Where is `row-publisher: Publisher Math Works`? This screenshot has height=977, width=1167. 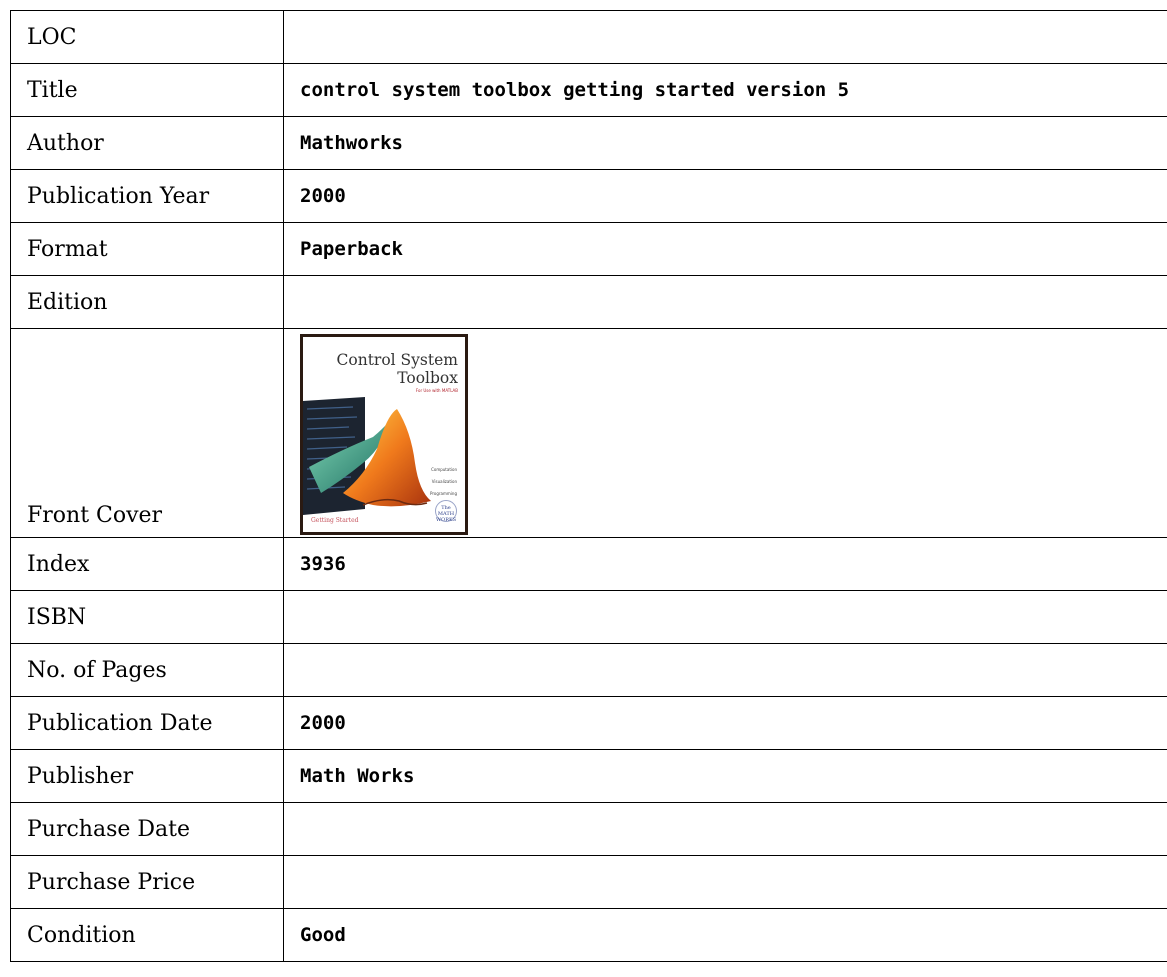 row-publisher: Publisher Math Works is located at coordinates (588, 776).